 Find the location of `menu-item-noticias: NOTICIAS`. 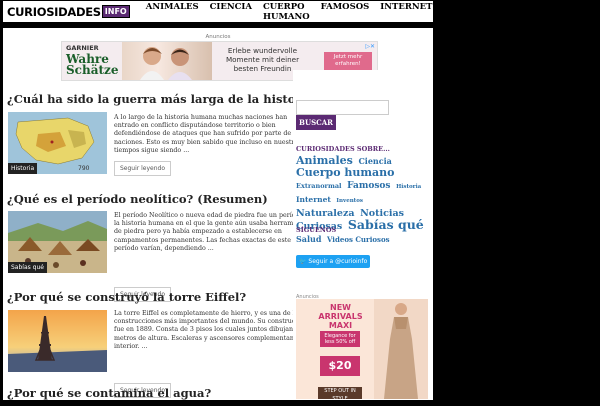

menu-item-noticias: NOTICIAS is located at coordinates (467, 12).